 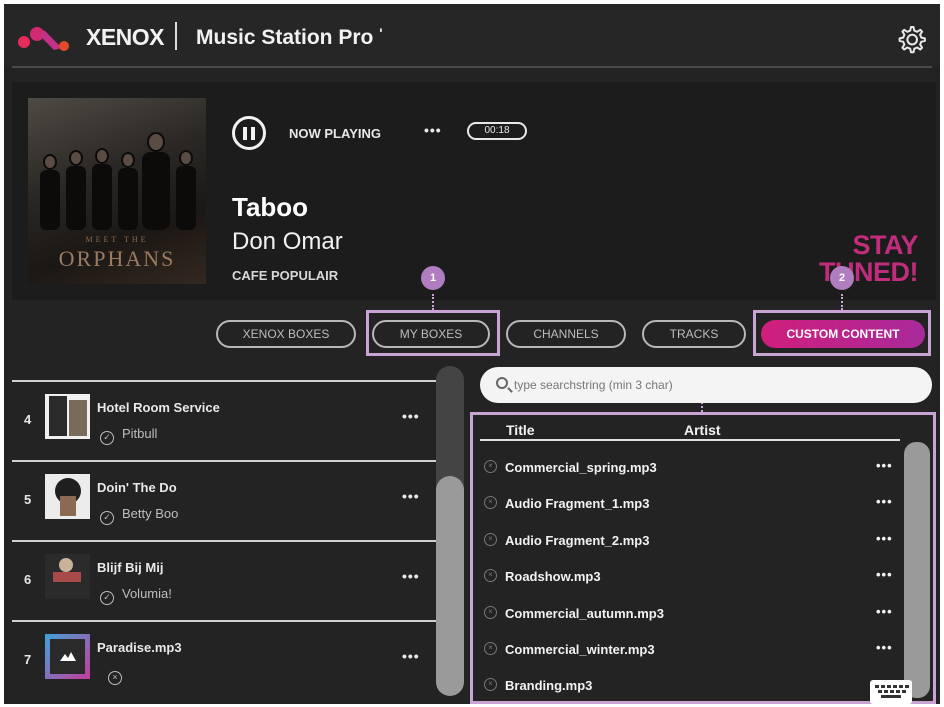 I want to click on app-title-dropdown: Music Station Pro ', so click(x=289, y=37).